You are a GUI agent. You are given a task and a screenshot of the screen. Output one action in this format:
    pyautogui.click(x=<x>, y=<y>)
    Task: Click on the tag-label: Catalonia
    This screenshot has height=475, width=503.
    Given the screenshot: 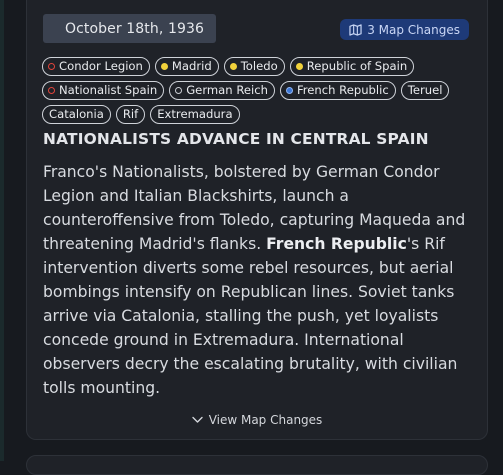 What is the action you would take?
    pyautogui.click(x=76, y=114)
    